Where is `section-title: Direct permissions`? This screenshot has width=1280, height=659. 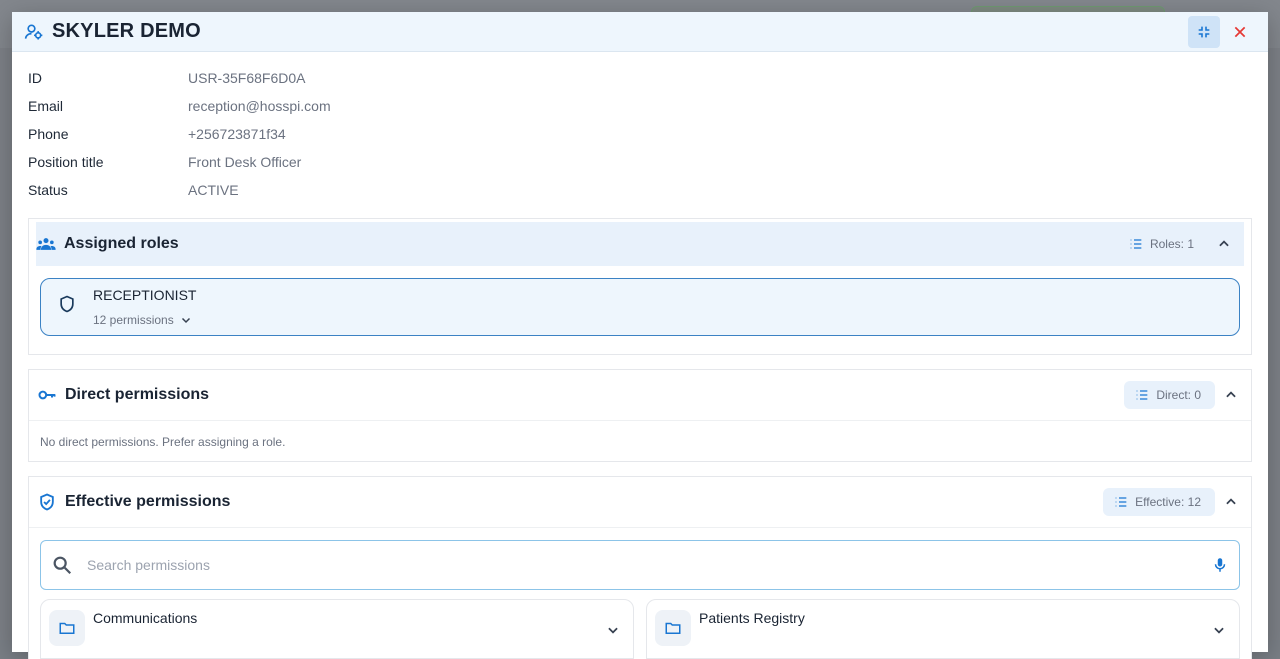
section-title: Direct permissions is located at coordinates (137, 394).